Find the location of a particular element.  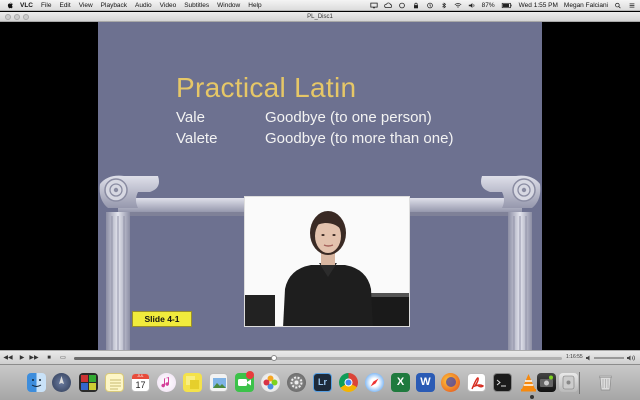

photos-icon is located at coordinates (270, 382).